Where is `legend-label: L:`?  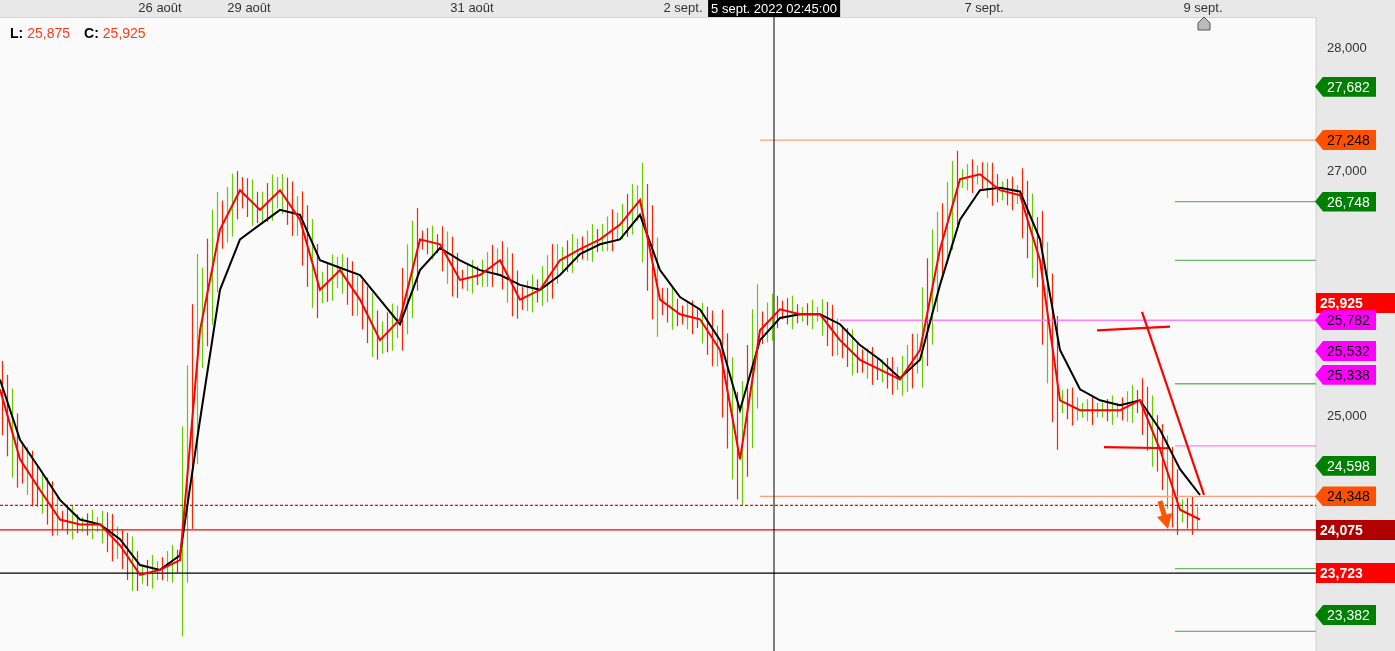
legend-label: L: is located at coordinates (17, 33).